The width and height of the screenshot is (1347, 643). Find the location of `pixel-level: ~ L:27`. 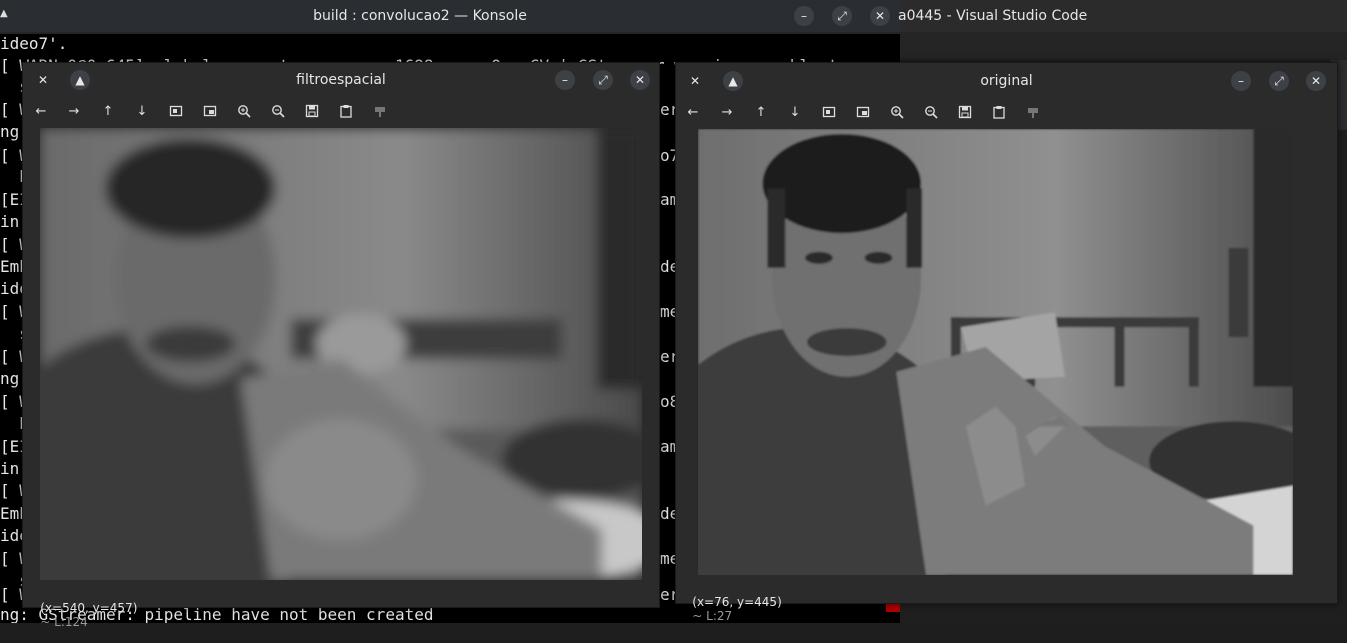

pixel-level: ~ L:27 is located at coordinates (712, 616).